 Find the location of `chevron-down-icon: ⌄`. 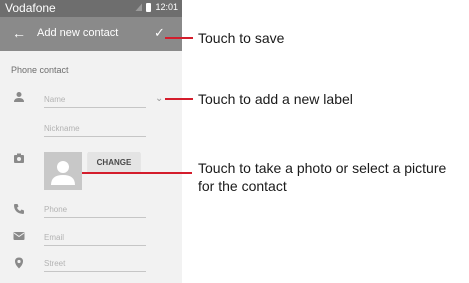

chevron-down-icon: ⌄ is located at coordinates (159, 98).